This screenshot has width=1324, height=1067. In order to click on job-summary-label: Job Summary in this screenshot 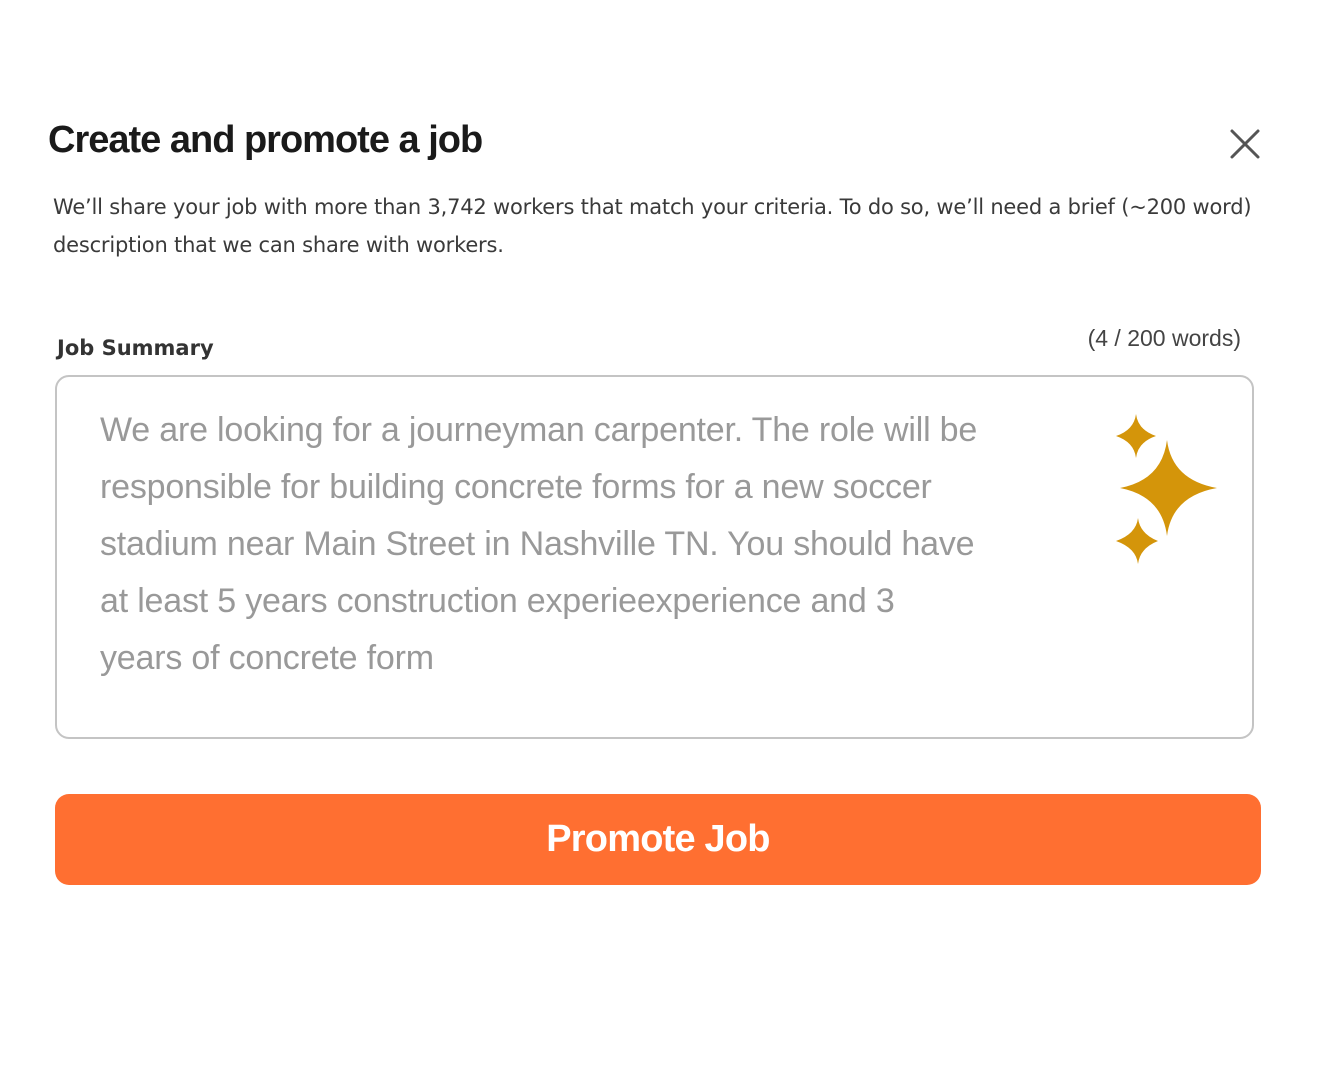, I will do `click(135, 348)`.